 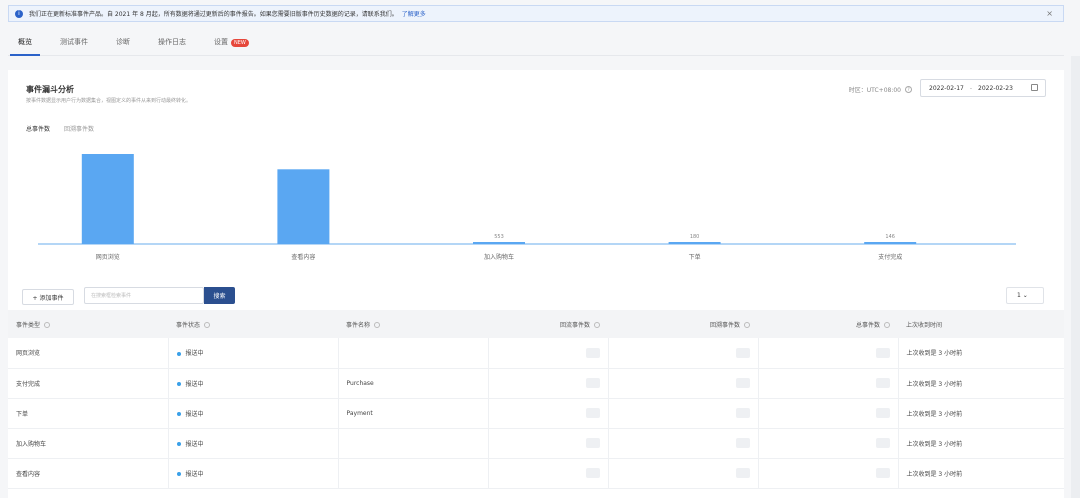 I want to click on tab-label: 测试事件, so click(x=74, y=42).